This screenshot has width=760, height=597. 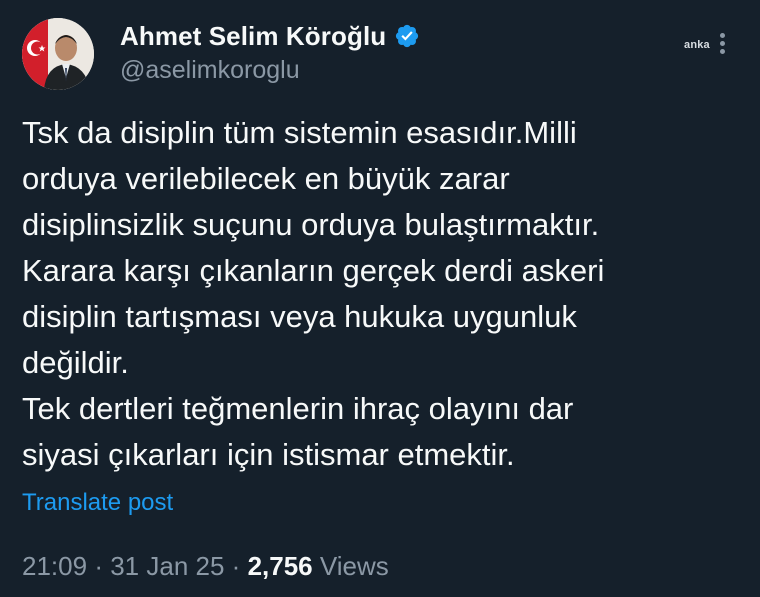 What do you see at coordinates (97, 503) in the screenshot?
I see `translate-post-link: Translate post` at bounding box center [97, 503].